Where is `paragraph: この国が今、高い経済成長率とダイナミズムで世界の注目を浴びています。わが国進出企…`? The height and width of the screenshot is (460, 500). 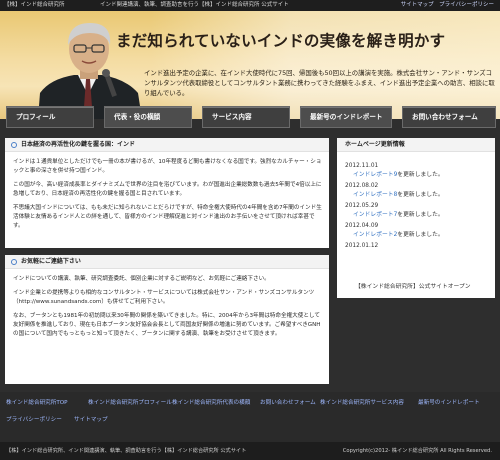 paragraph: この国が今、高い経済成長率とダイナミズムで世界の注目を浴びています。わが国進出企… is located at coordinates (167, 189).